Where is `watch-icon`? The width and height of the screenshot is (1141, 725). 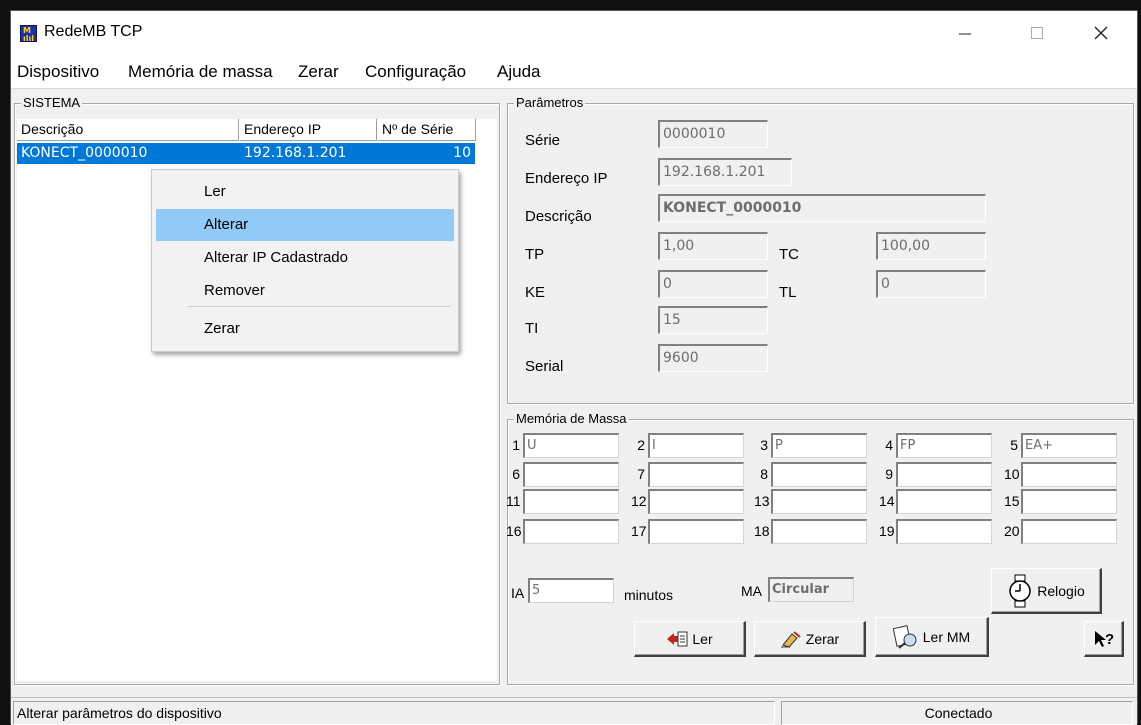 watch-icon is located at coordinates (1020, 590).